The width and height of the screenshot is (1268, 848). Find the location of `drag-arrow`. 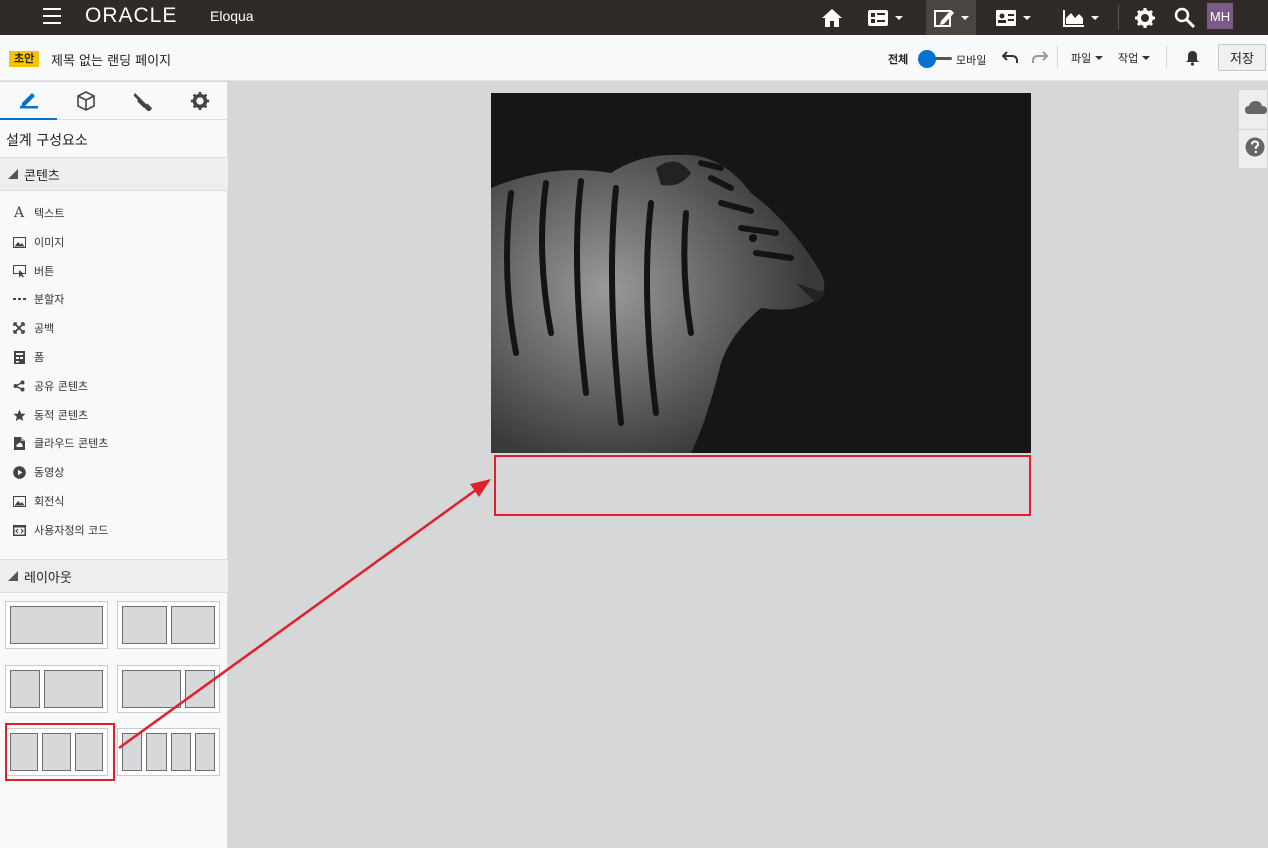

drag-arrow is located at coordinates (304, 614).